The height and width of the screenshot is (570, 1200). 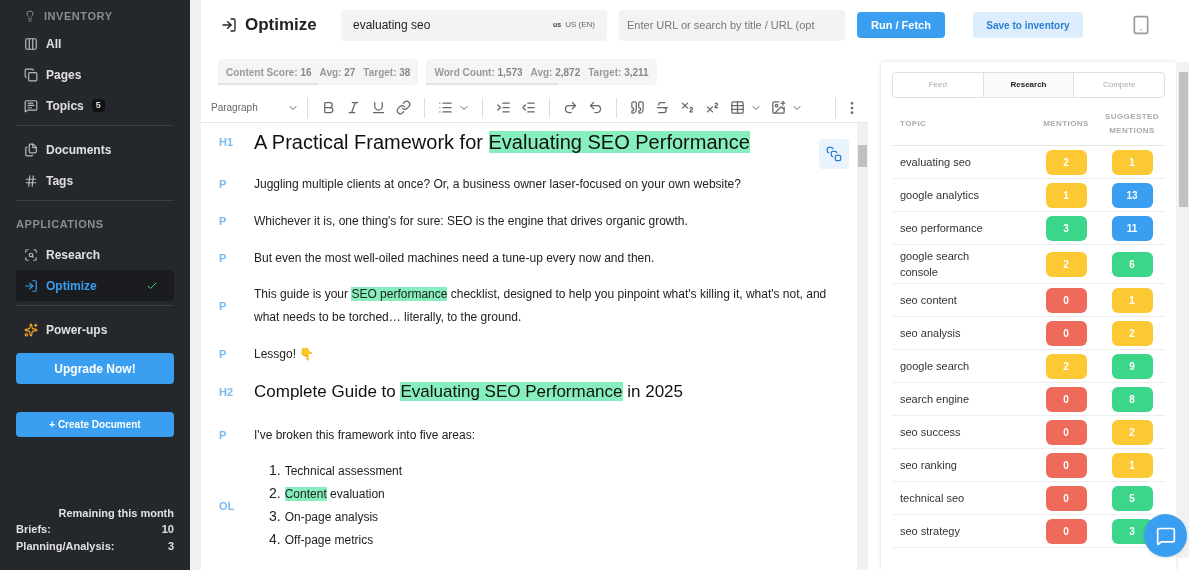 What do you see at coordinates (65, 546) in the screenshot?
I see `quota-label: Planning/Analysis:` at bounding box center [65, 546].